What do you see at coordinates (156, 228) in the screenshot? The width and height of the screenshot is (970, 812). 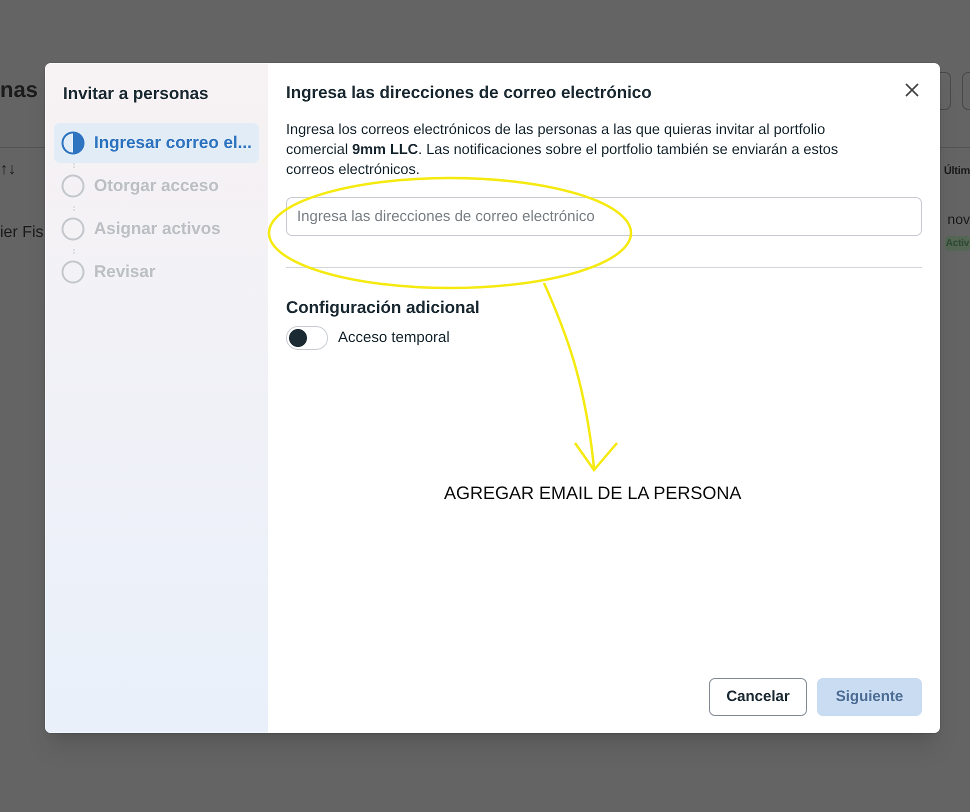 I see `step-item: Asignar activos` at bounding box center [156, 228].